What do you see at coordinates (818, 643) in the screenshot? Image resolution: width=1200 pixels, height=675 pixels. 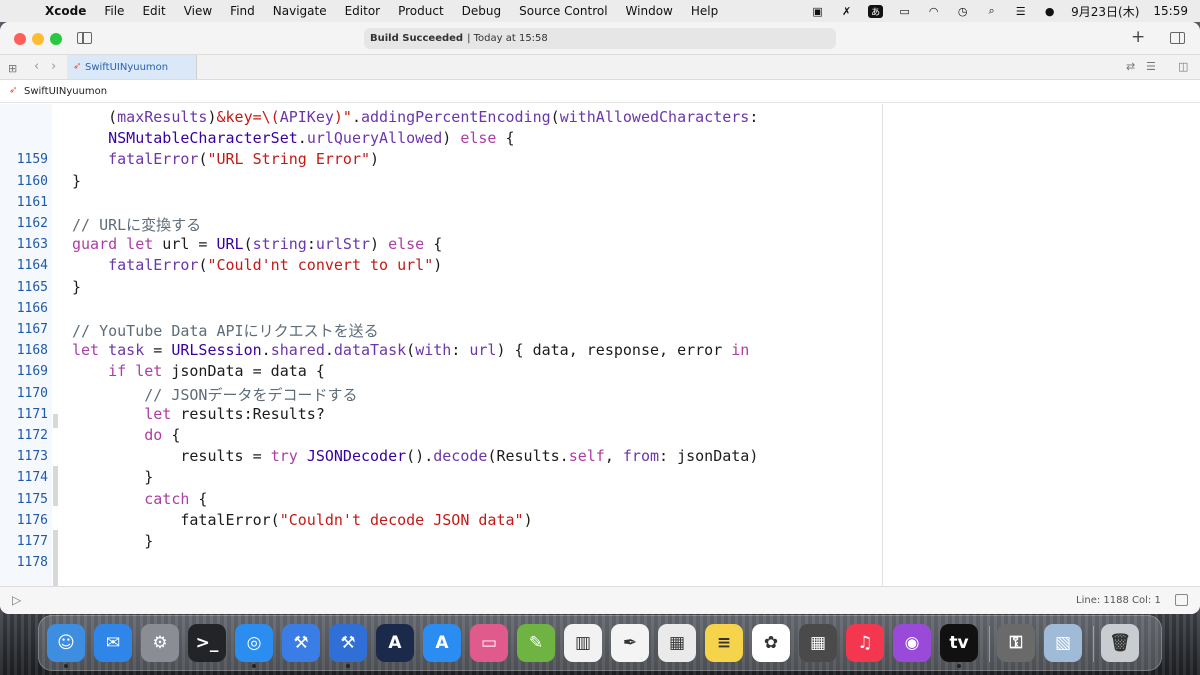 I see `dock-calculator-icon: ▦` at bounding box center [818, 643].